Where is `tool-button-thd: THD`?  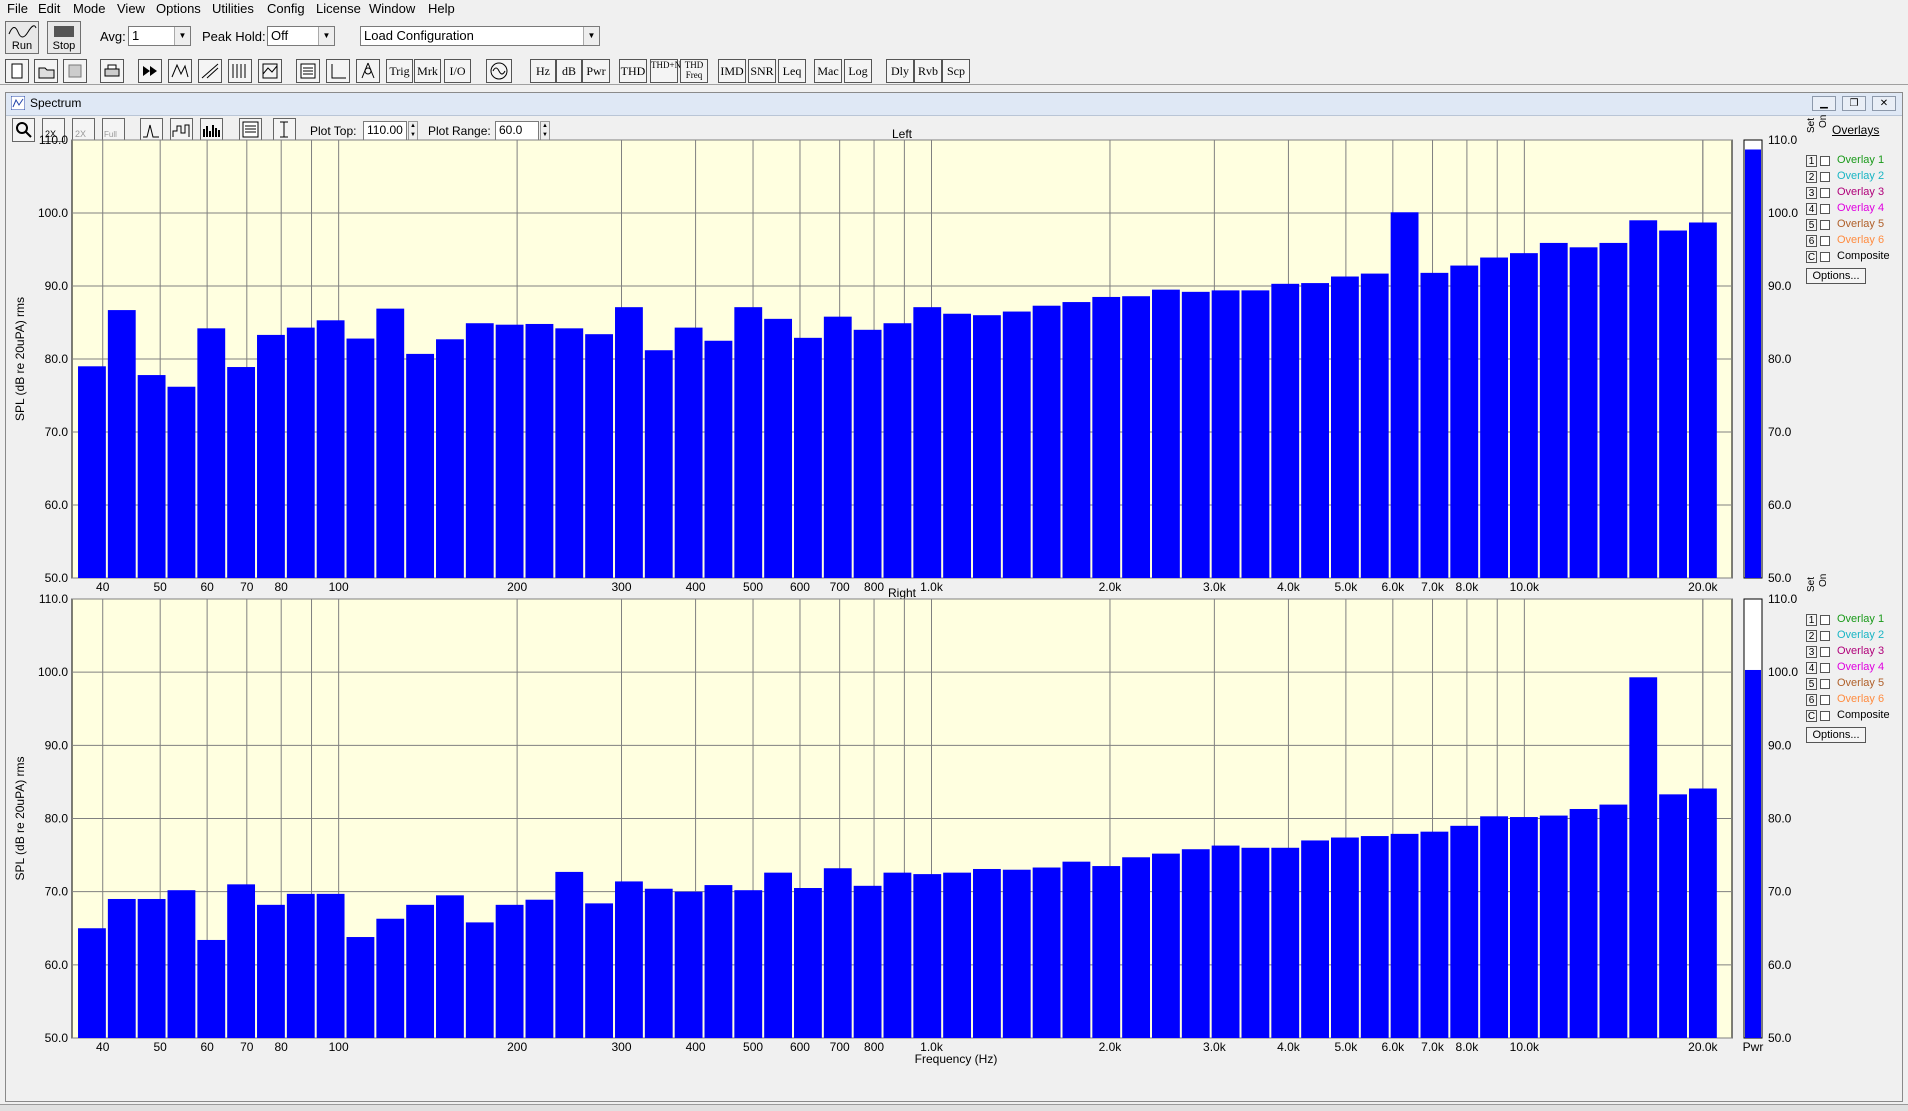
tool-button-thd: THD is located at coordinates (633, 71).